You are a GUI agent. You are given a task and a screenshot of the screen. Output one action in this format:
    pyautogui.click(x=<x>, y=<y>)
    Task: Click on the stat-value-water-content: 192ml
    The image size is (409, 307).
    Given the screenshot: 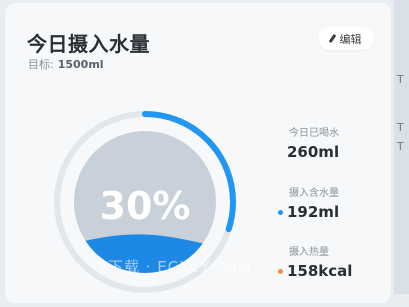 What is the action you would take?
    pyautogui.click(x=313, y=212)
    